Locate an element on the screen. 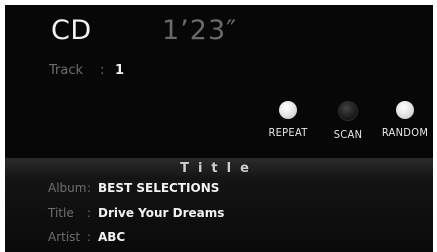 Image resolution: width=437 pixels, height=252 pixels. elapsed-time: 1’23″ is located at coordinates (200, 30).